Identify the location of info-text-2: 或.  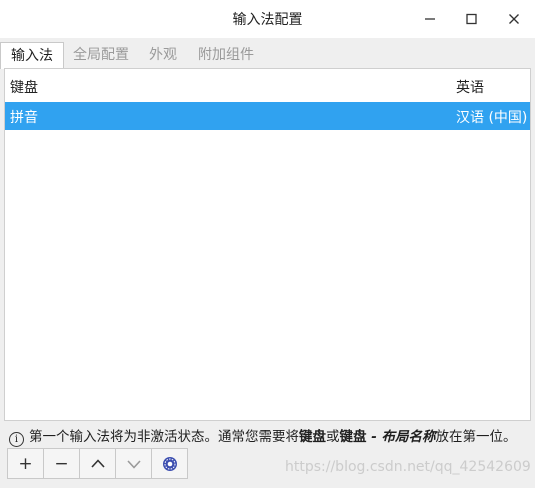
(333, 437).